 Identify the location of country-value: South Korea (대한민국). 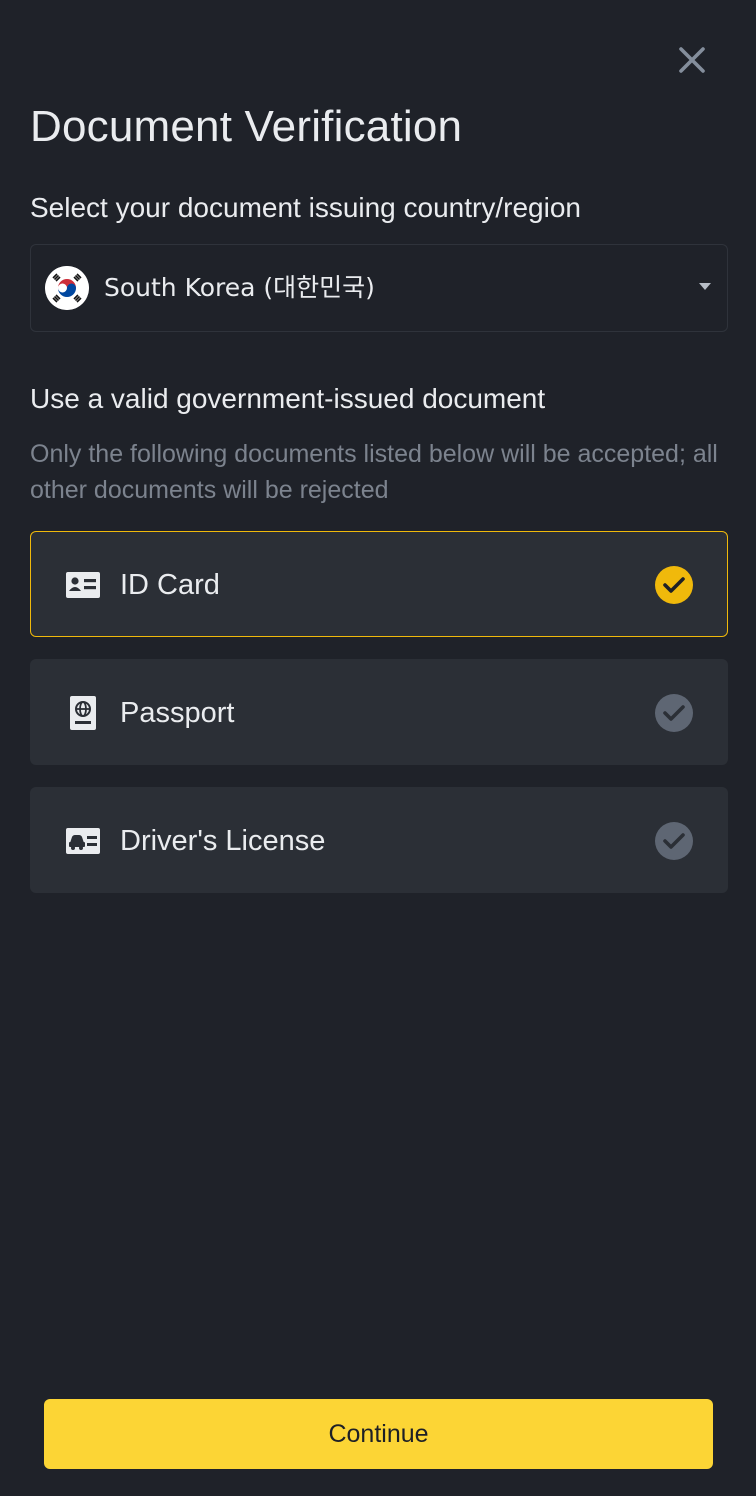
(239, 287).